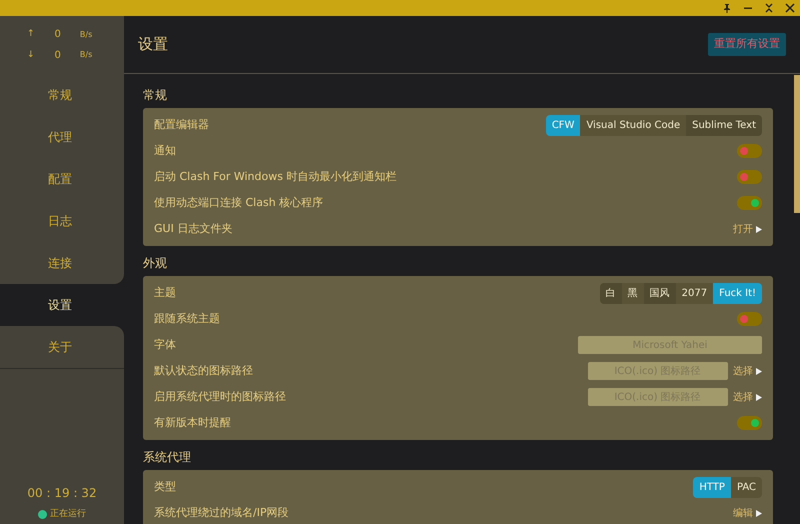 This screenshot has height=524, width=800. Describe the element at coordinates (563, 125) in the screenshot. I see `segment-option: CFW` at that location.